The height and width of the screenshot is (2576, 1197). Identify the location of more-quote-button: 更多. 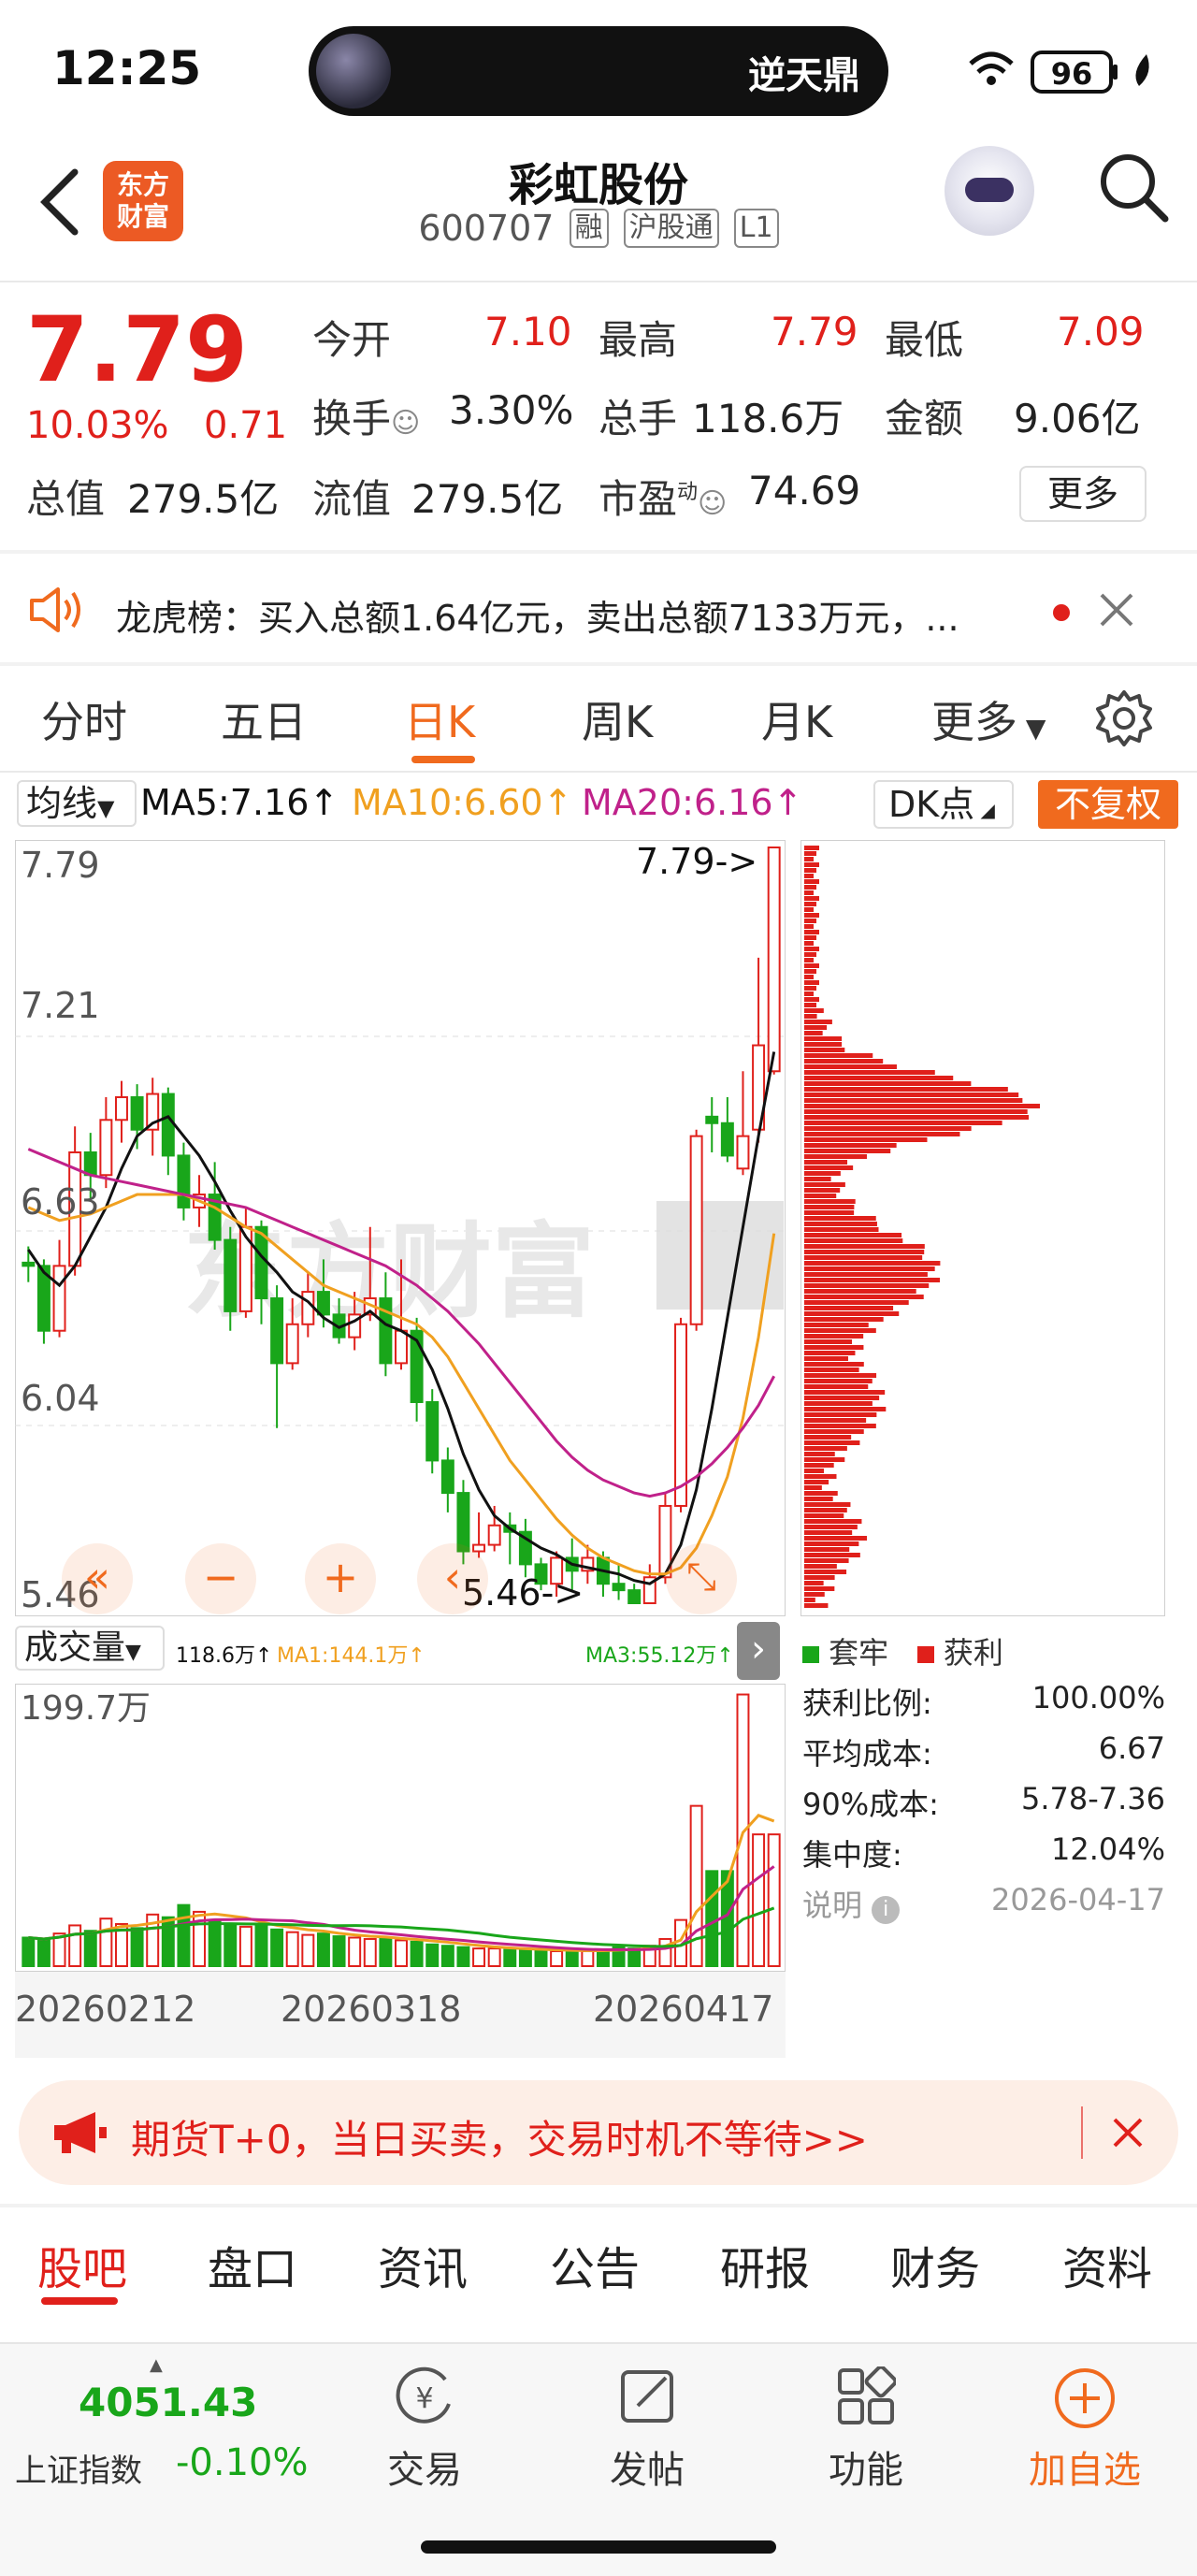
(1083, 494).